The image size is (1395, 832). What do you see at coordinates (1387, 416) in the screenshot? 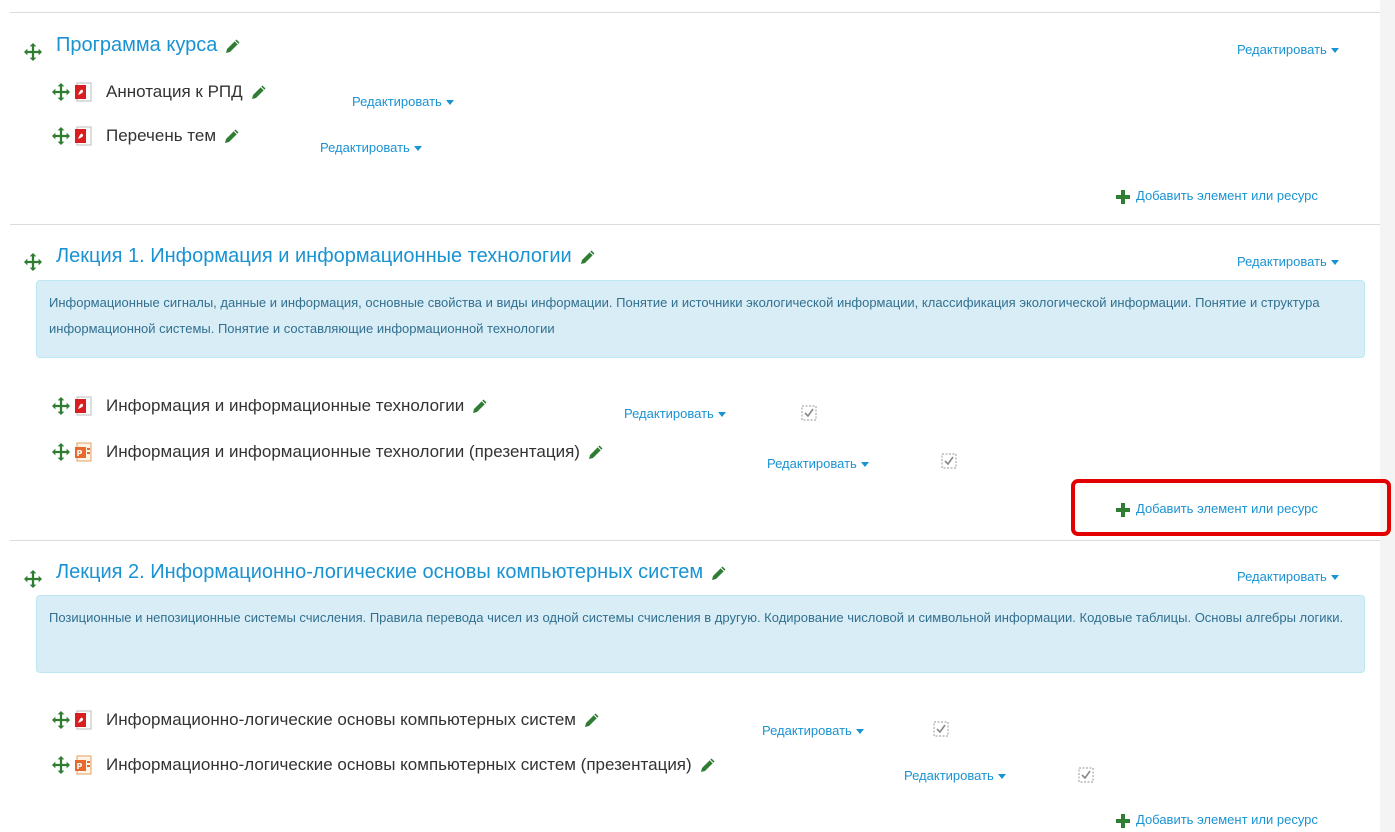
I see `page-scrollbar` at bounding box center [1387, 416].